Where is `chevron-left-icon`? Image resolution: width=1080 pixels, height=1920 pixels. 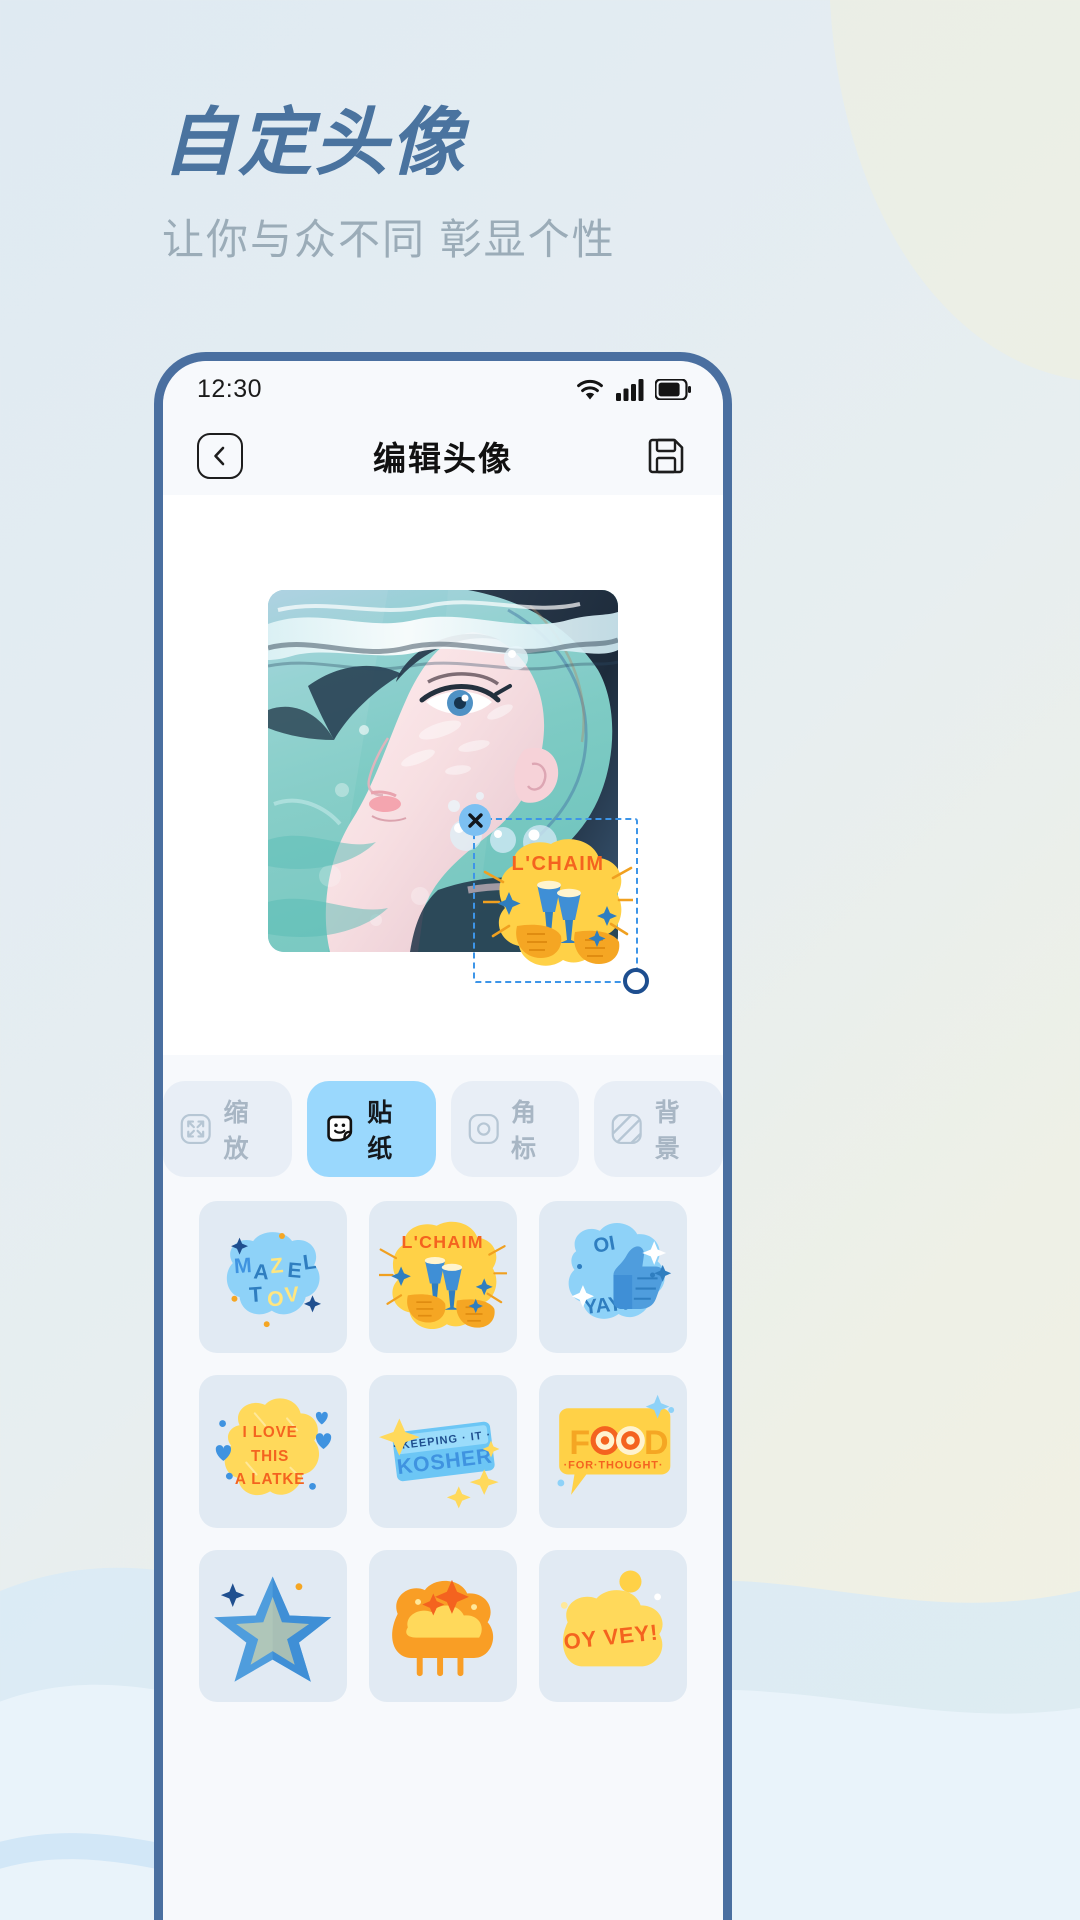 chevron-left-icon is located at coordinates (219, 456).